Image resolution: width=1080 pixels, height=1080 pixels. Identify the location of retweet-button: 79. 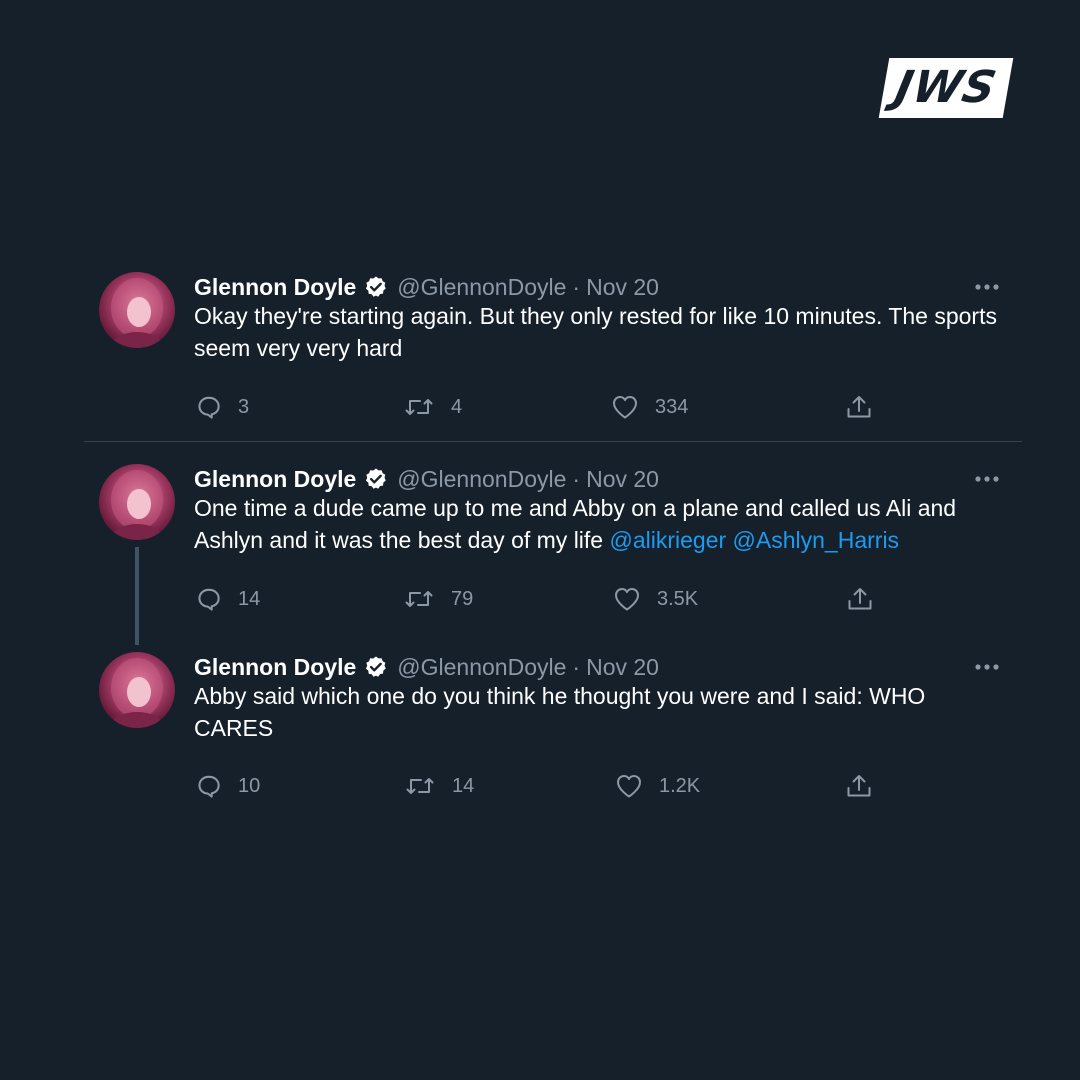
(438, 599).